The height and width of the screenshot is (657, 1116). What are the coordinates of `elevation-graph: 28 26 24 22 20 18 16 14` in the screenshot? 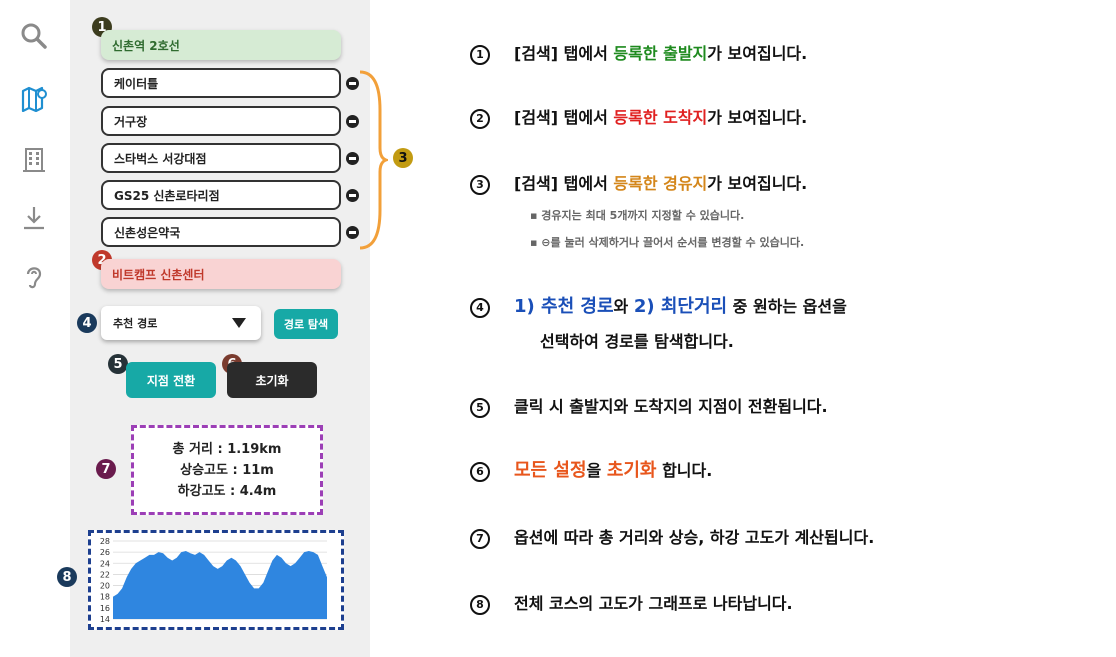 It's located at (216, 580).